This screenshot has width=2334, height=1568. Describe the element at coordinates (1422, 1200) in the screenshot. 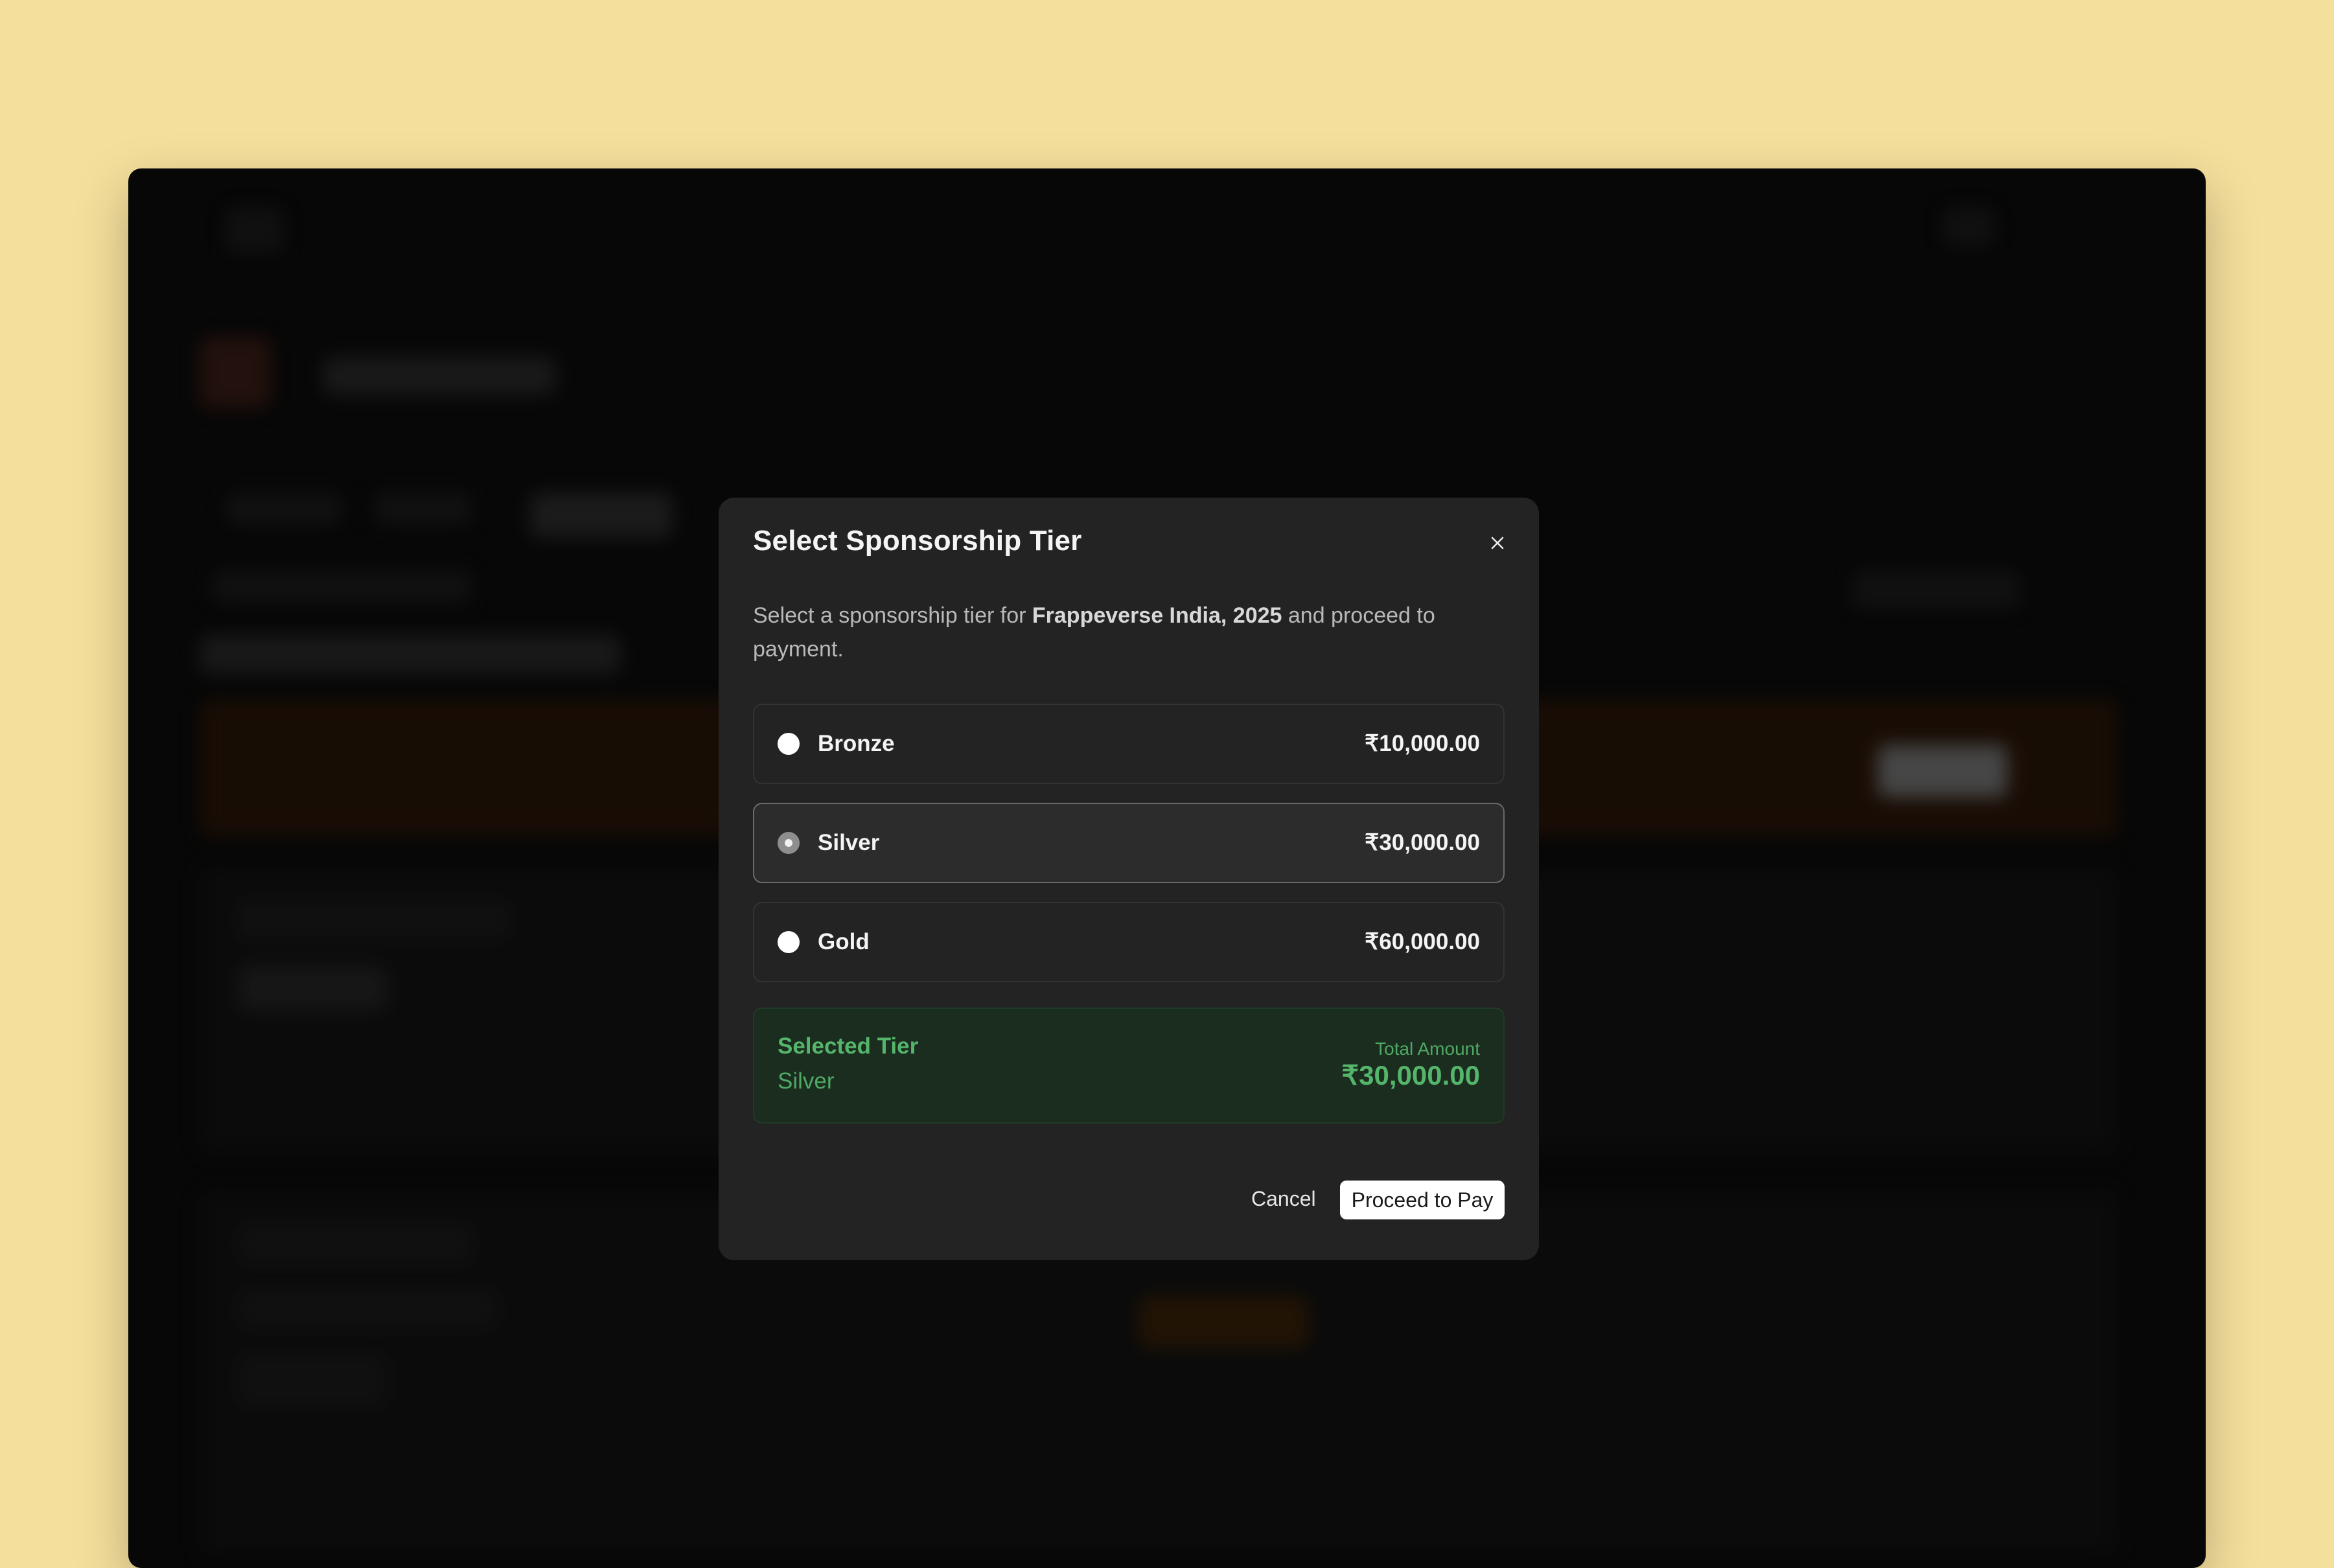

I see `proceed-to-pay-button: Proceed to Pay` at that location.